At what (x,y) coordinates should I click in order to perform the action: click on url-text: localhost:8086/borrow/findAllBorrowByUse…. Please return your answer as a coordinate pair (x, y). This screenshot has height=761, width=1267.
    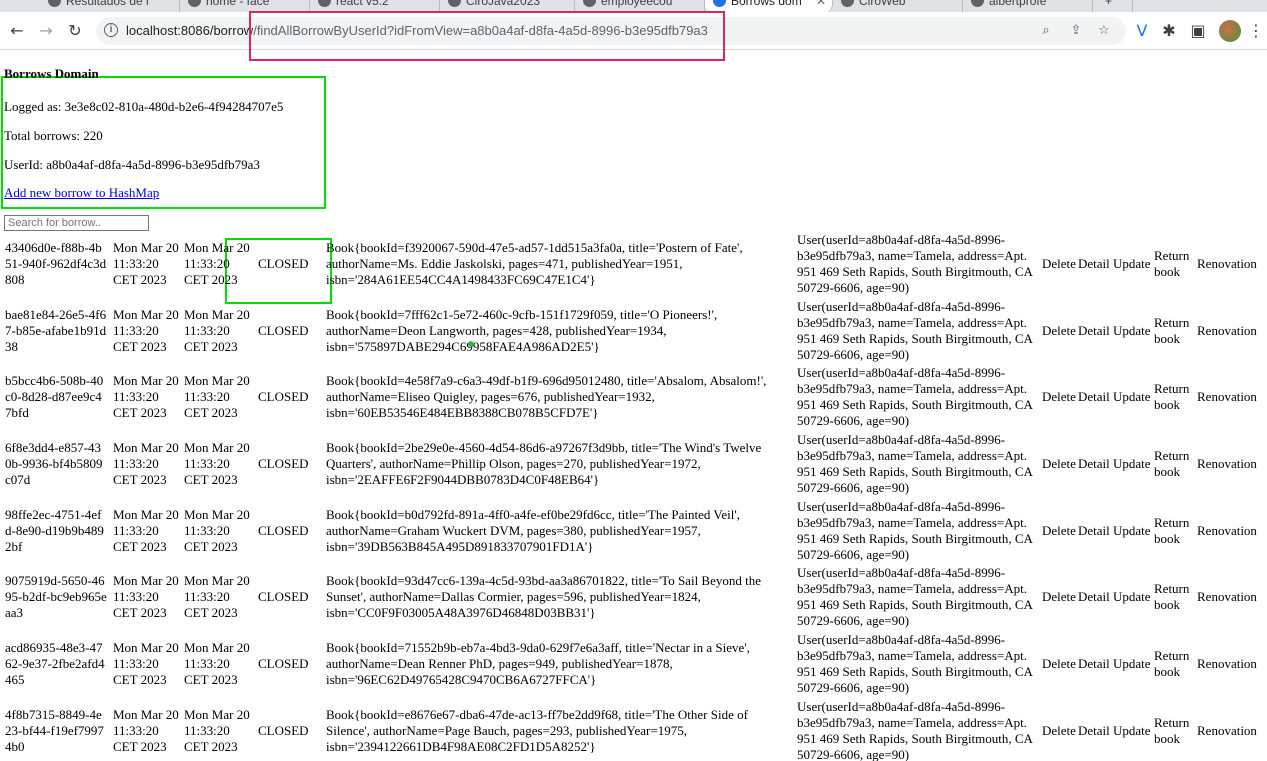
    Looking at the image, I should click on (417, 31).